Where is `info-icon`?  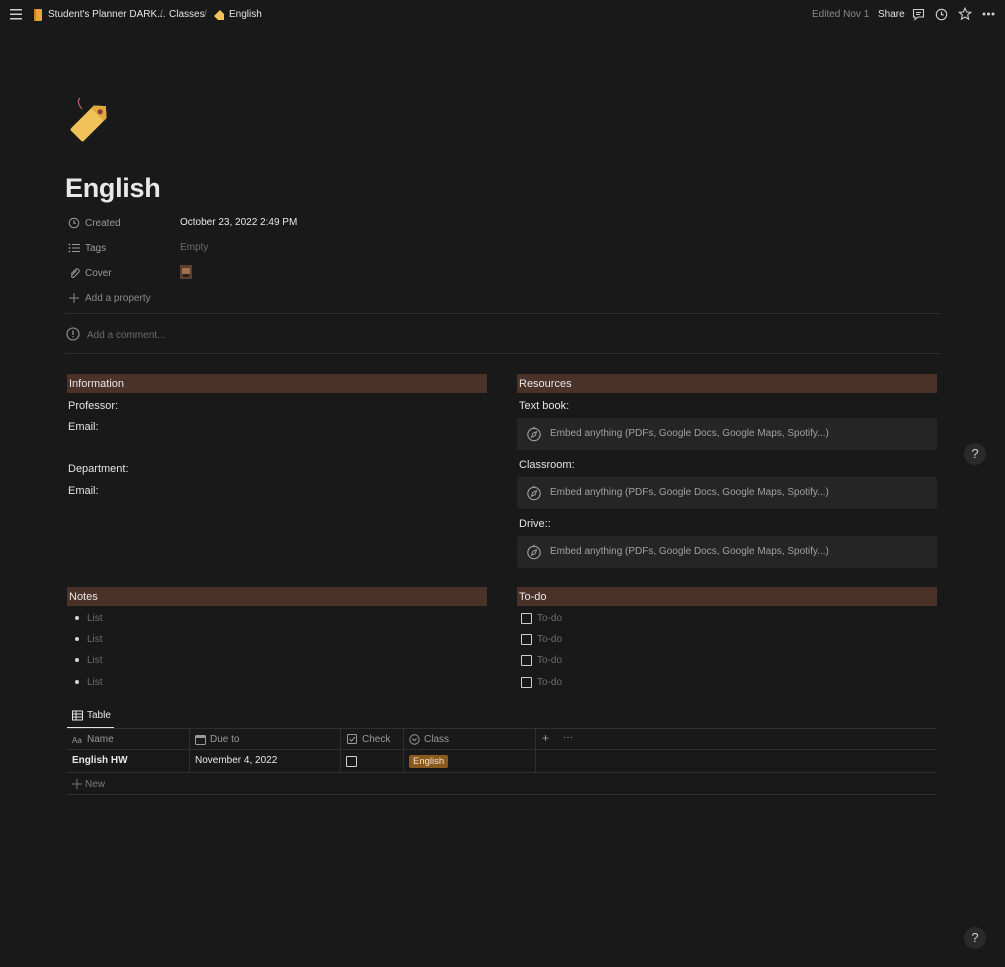 info-icon is located at coordinates (73, 334).